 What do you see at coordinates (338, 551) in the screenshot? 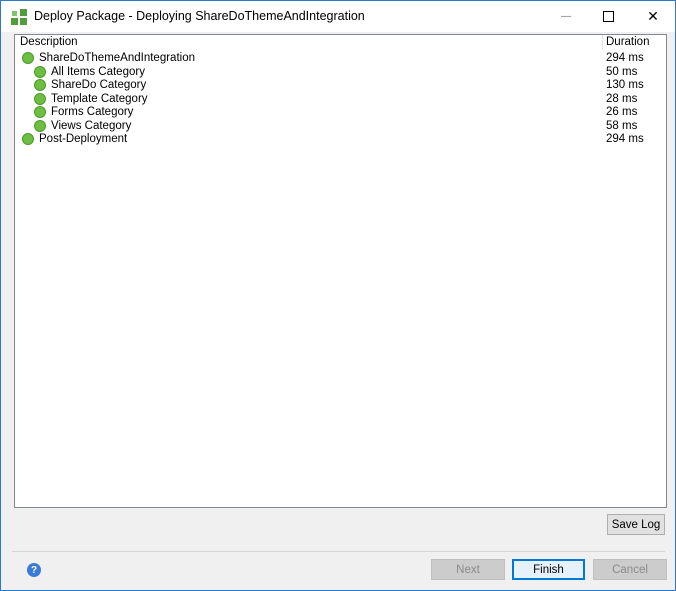
I see `footer-divider` at bounding box center [338, 551].